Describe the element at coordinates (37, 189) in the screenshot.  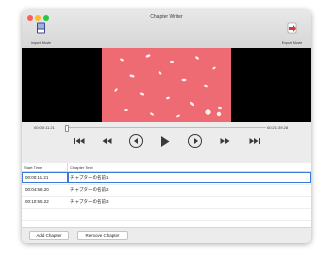
I see `row-start-time: 00:04:58.20` at that location.